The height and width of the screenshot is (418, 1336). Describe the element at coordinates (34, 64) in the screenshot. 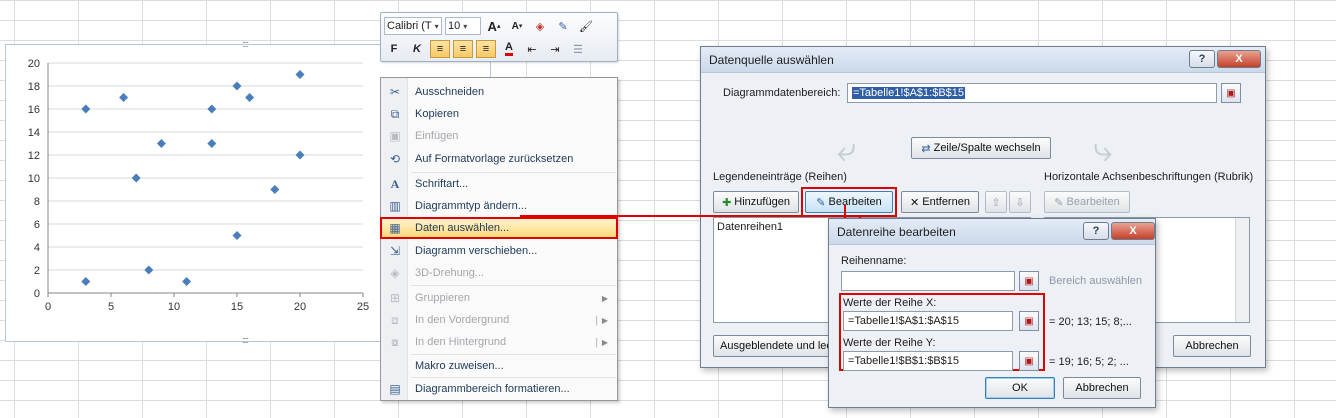

I see `y-tick-label: 20` at that location.